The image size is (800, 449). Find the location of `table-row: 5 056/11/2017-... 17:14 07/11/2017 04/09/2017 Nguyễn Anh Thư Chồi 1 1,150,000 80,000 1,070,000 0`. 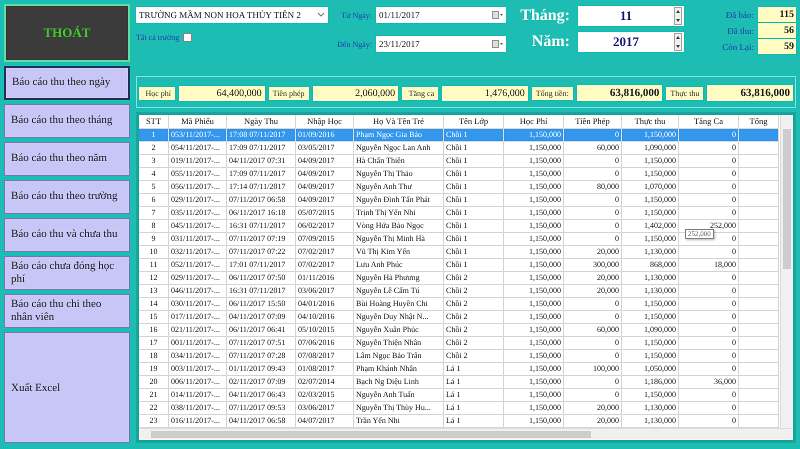

table-row: 5 056/11/2017-... 17:14 07/11/2017 04/09/2017 Nguyễn Anh Thư Chồi 1 1,150,000 80,000 1,070,000 0 is located at coordinates (459, 187).